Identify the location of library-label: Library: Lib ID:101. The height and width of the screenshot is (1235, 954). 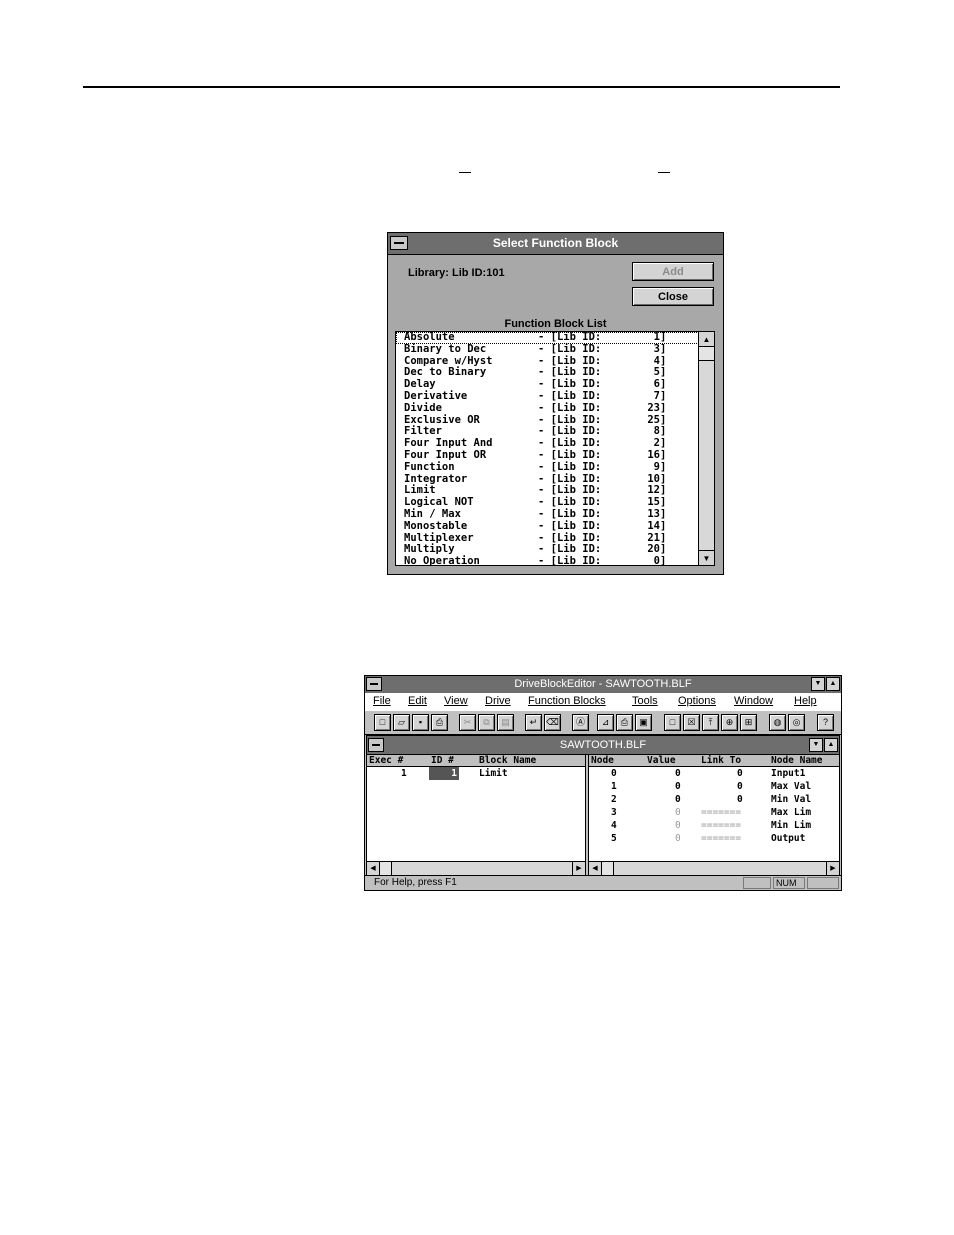
(456, 273).